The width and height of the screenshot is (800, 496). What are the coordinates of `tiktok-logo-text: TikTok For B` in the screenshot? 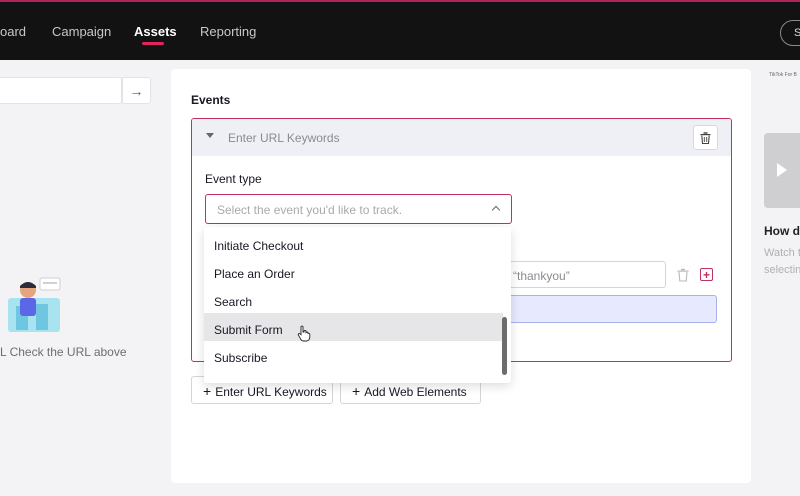 It's located at (783, 75).